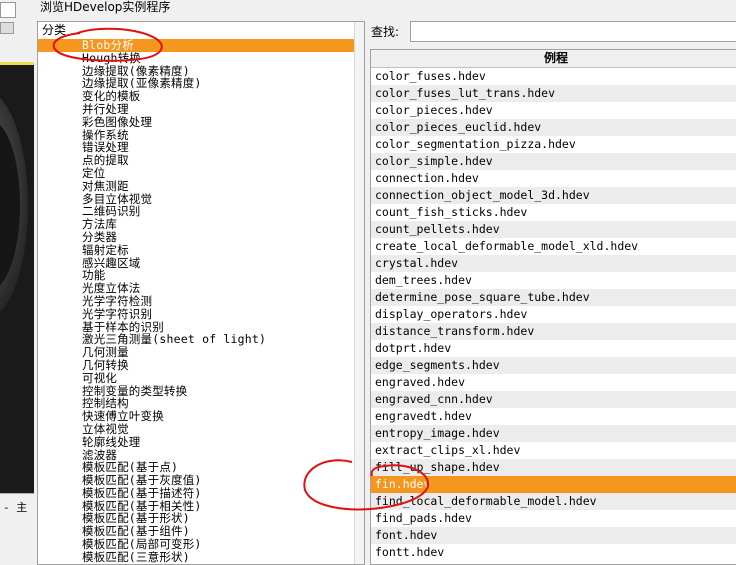  Describe the element at coordinates (553, 501) in the screenshot. I see `example-item: find_local_deformable_model.hdev` at that location.